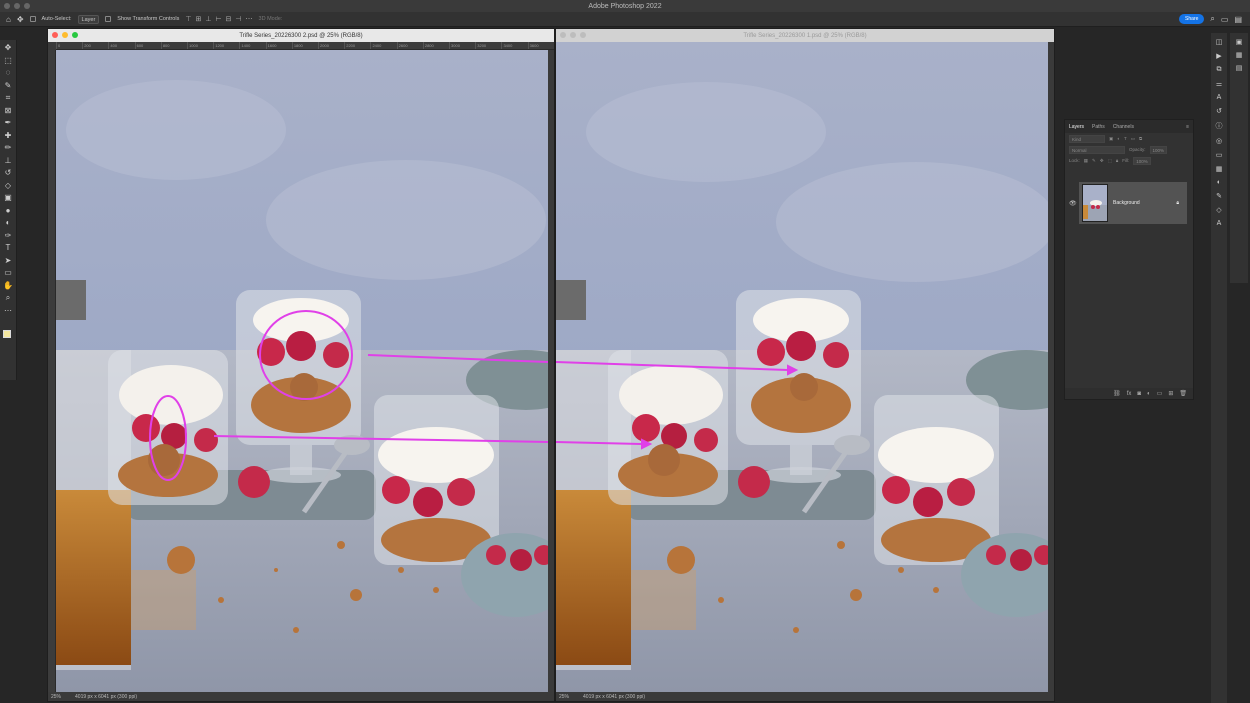  I want to click on zoom-dot, so click(27, 6).